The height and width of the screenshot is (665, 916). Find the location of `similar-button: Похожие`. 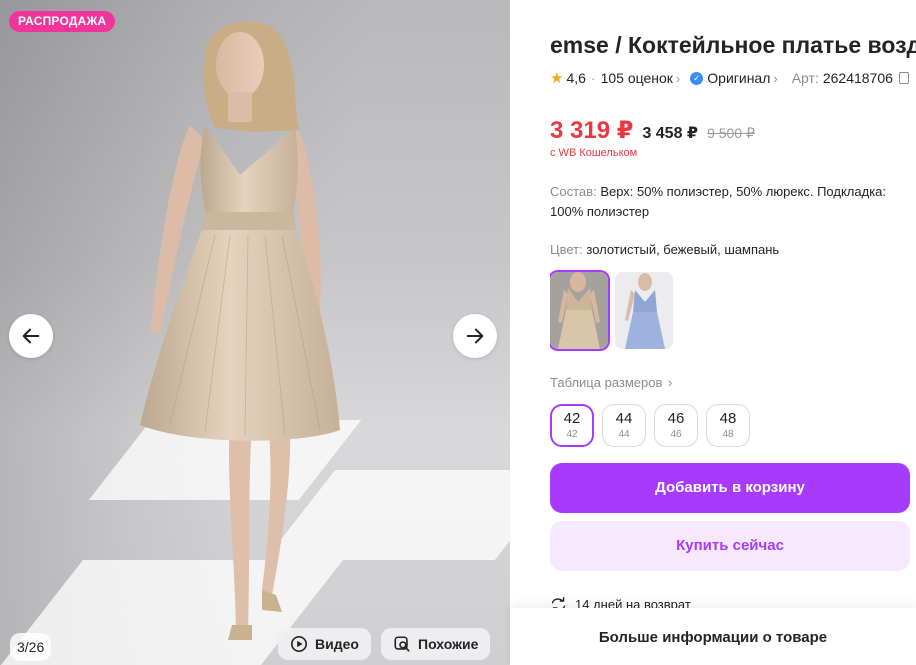

similar-button: Похожие is located at coordinates (436, 644).